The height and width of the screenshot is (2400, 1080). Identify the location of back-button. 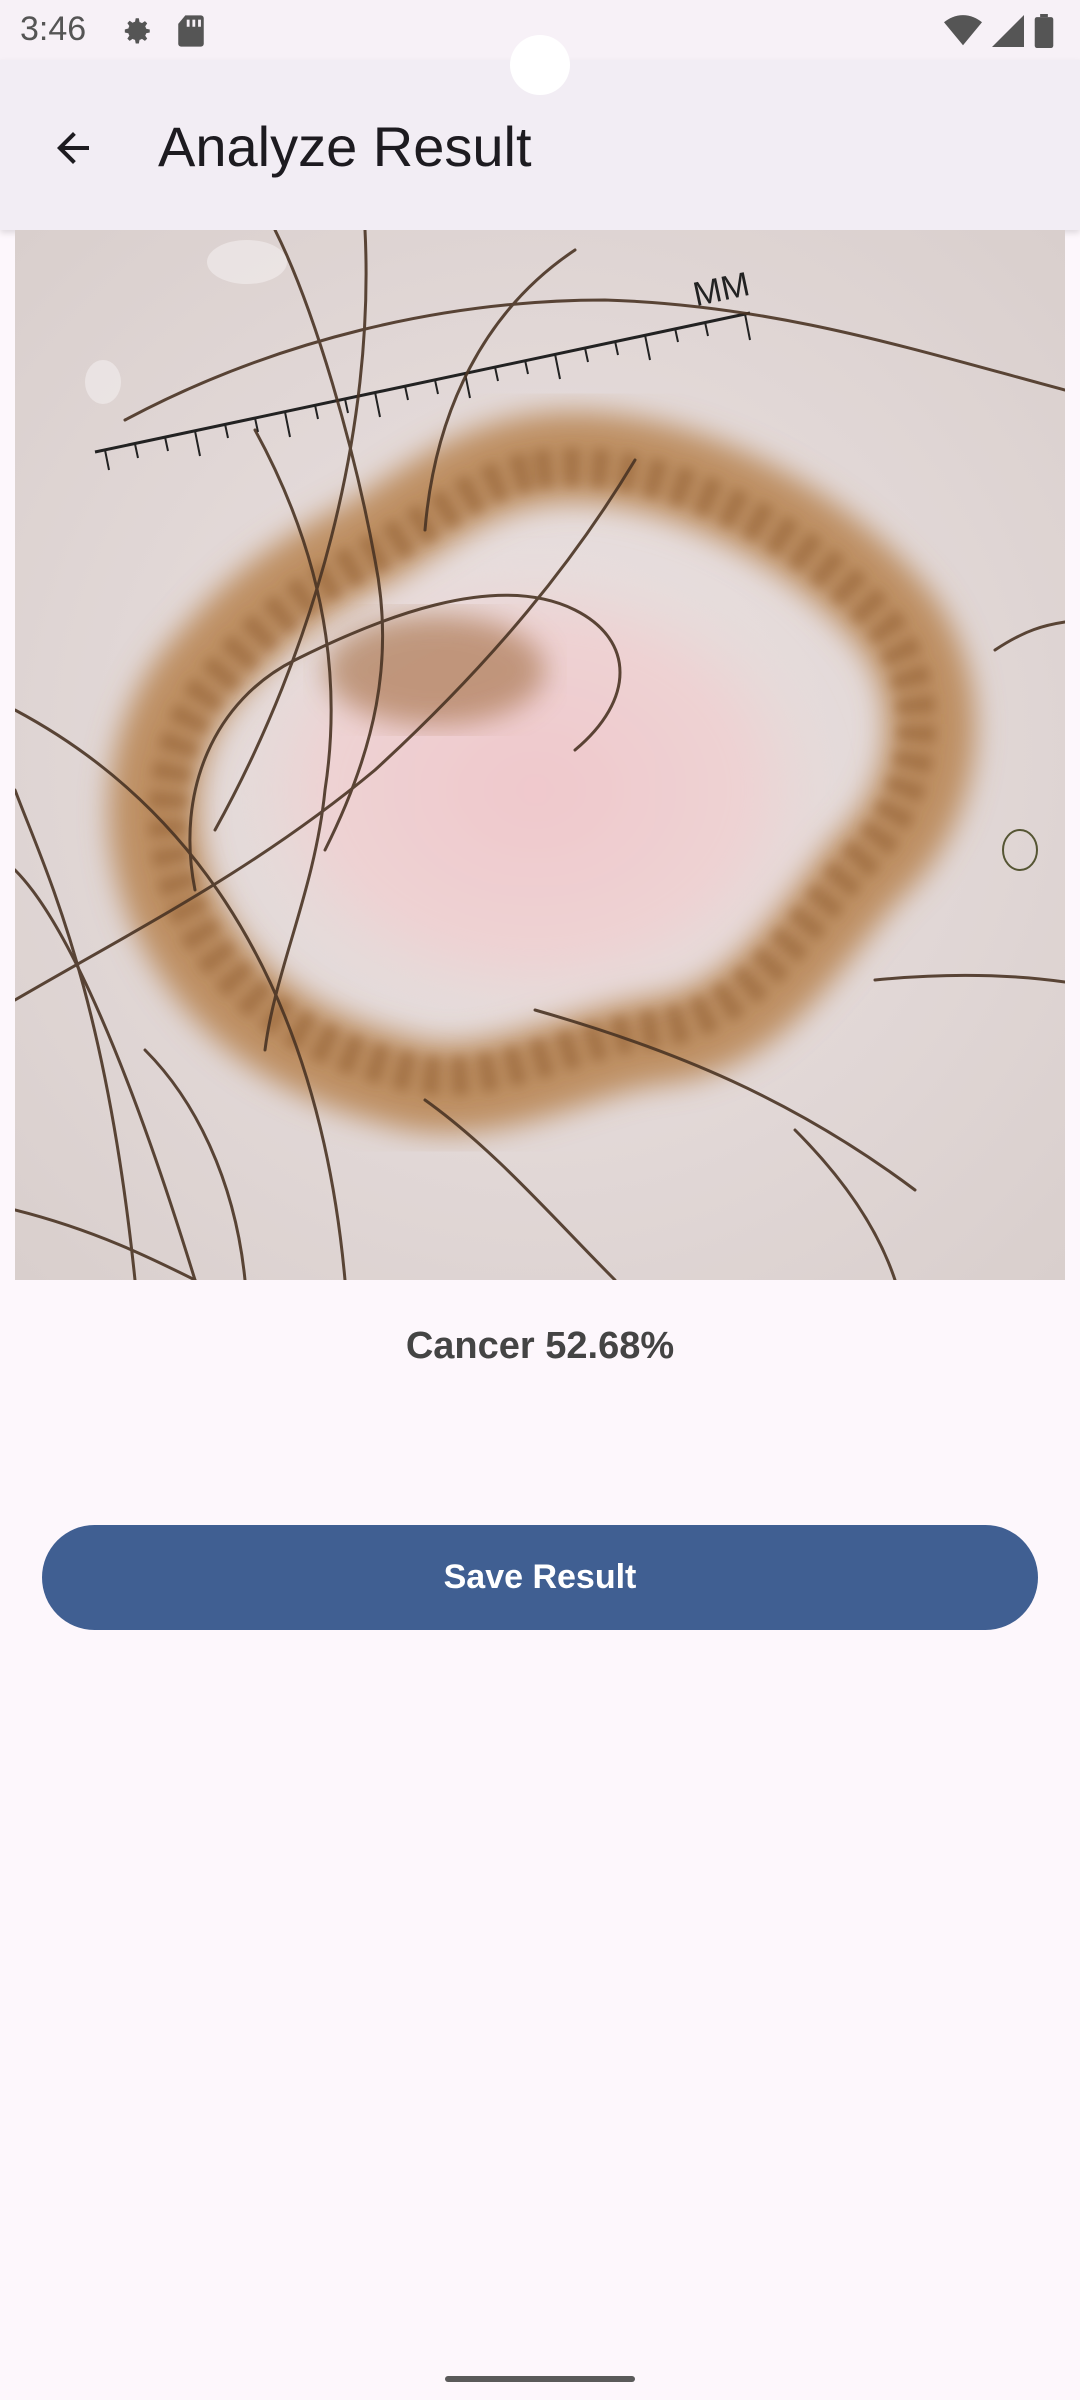
(73, 148).